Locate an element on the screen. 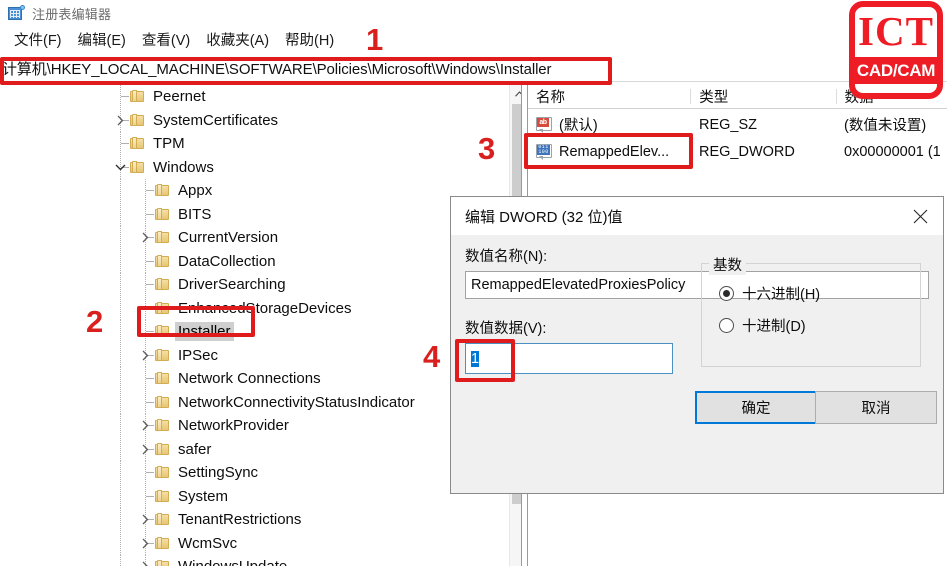 This screenshot has width=947, height=566. tree-item-settingsync: SettingSync is located at coordinates (254, 473).